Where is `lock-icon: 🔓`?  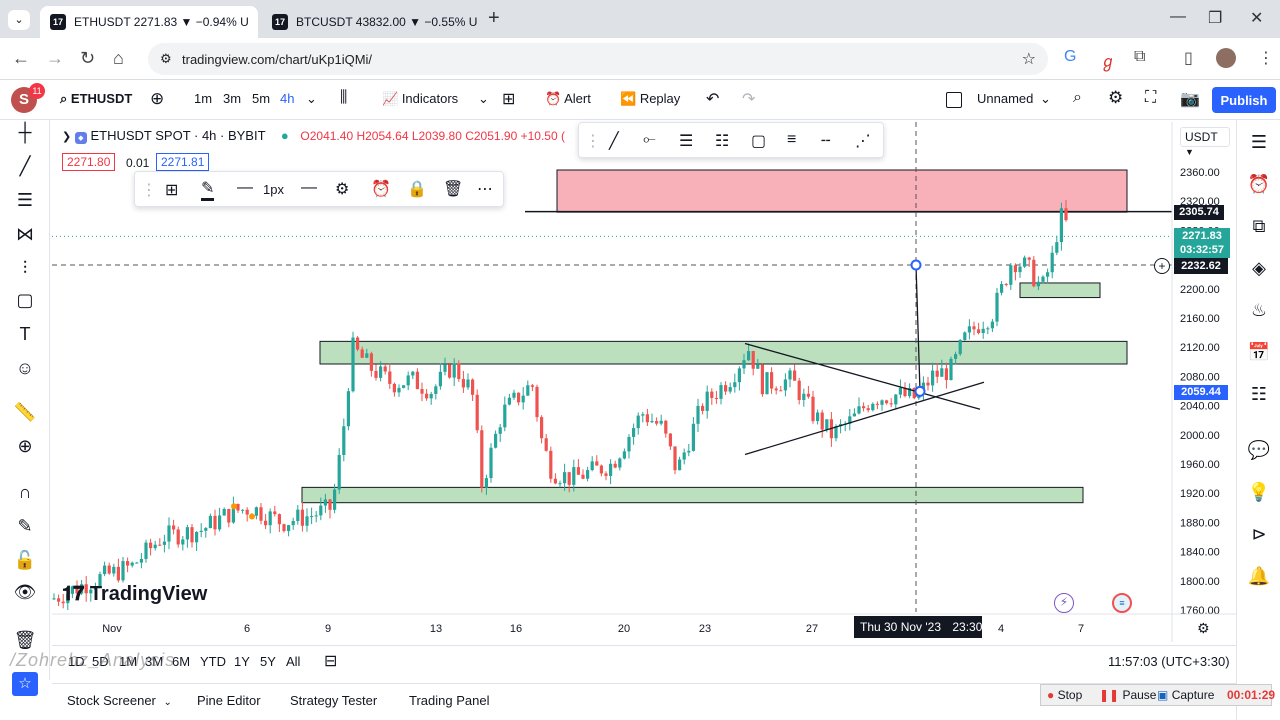 lock-icon: 🔓 is located at coordinates (25, 560).